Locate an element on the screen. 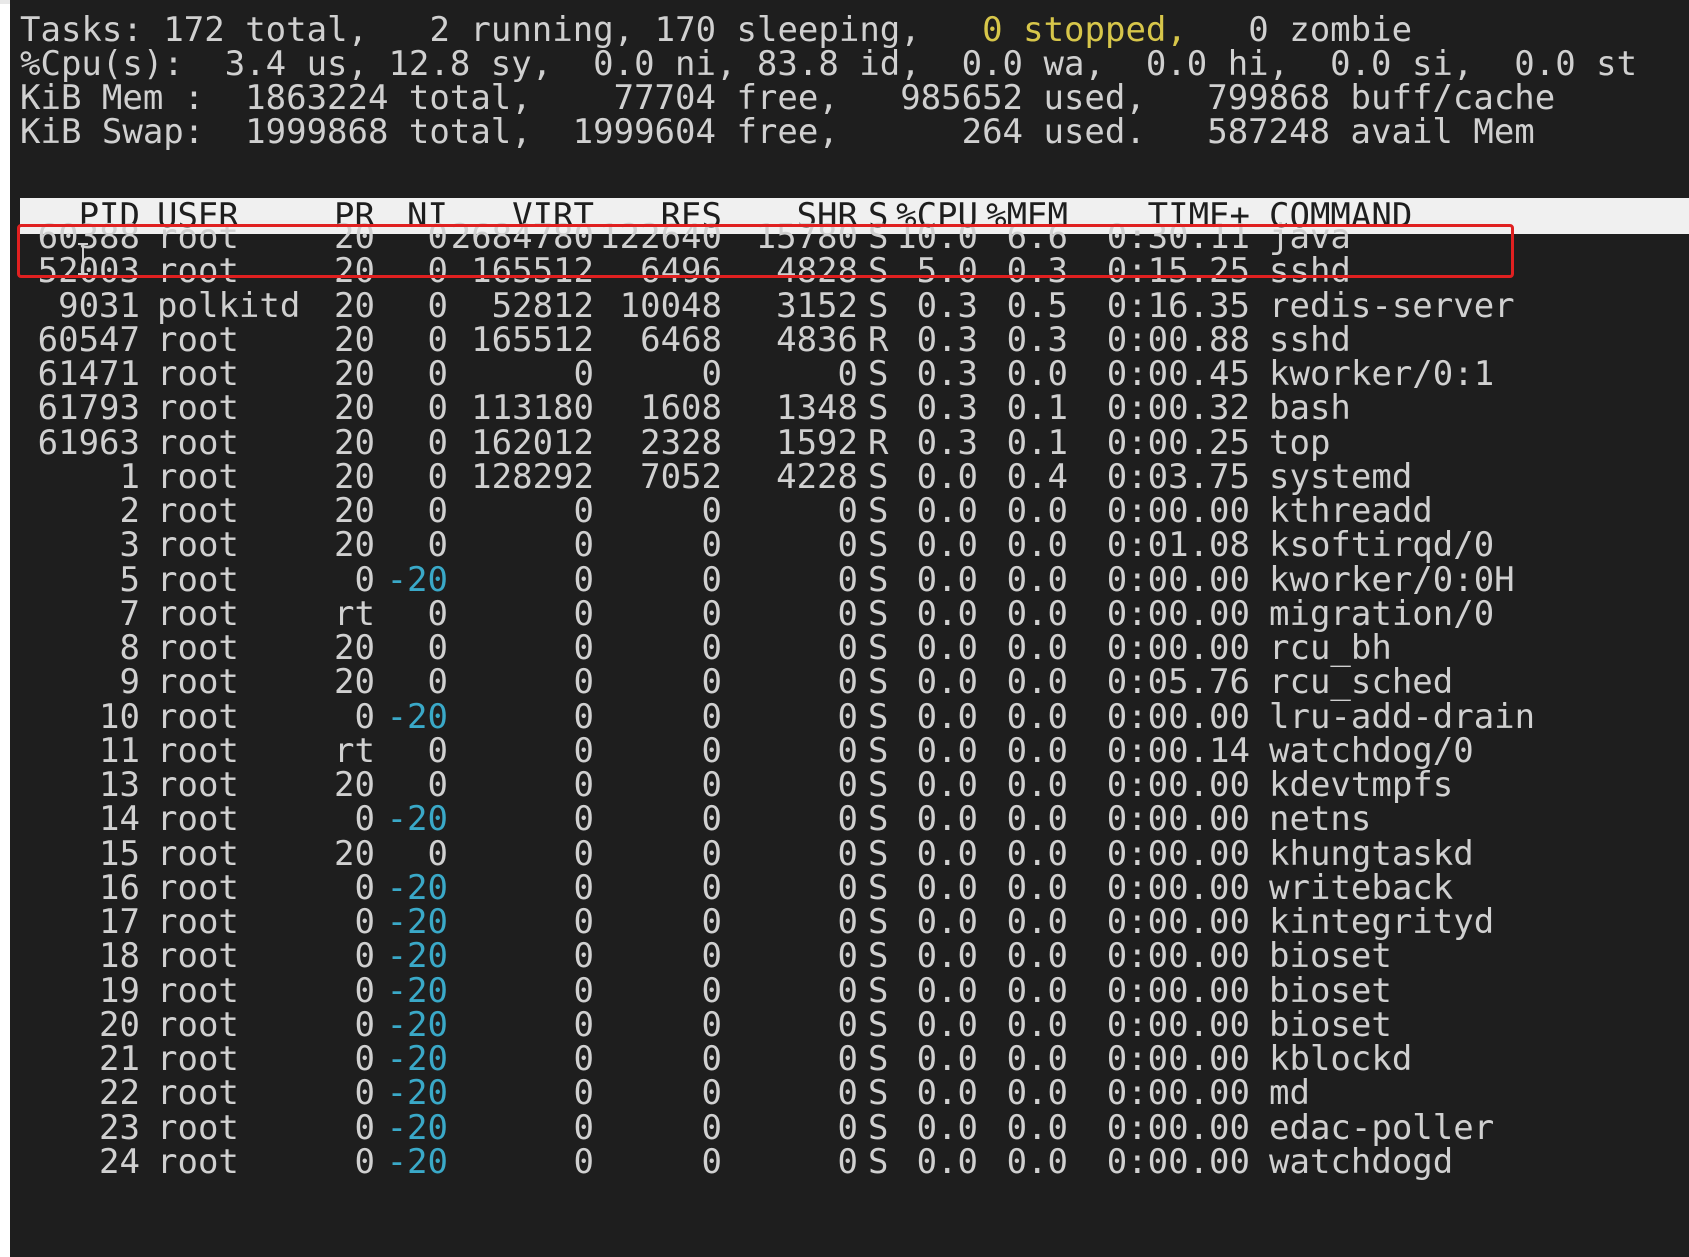  process-row: 19 root 0 -20 0 0 0 S 0.0 0.0 0:00.00 bioset is located at coordinates (854, 990).